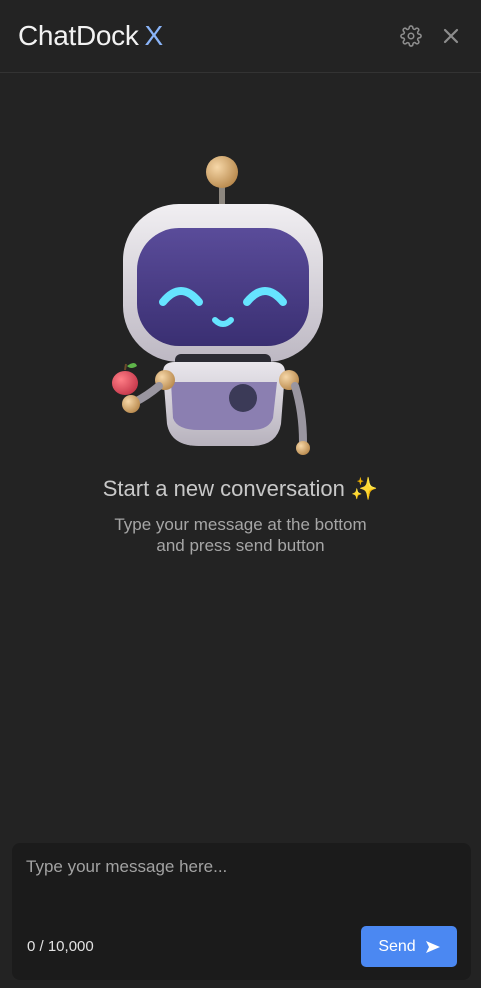 This screenshot has width=481, height=988. What do you see at coordinates (240, 36) in the screenshot?
I see `header: ChatDock X` at bounding box center [240, 36].